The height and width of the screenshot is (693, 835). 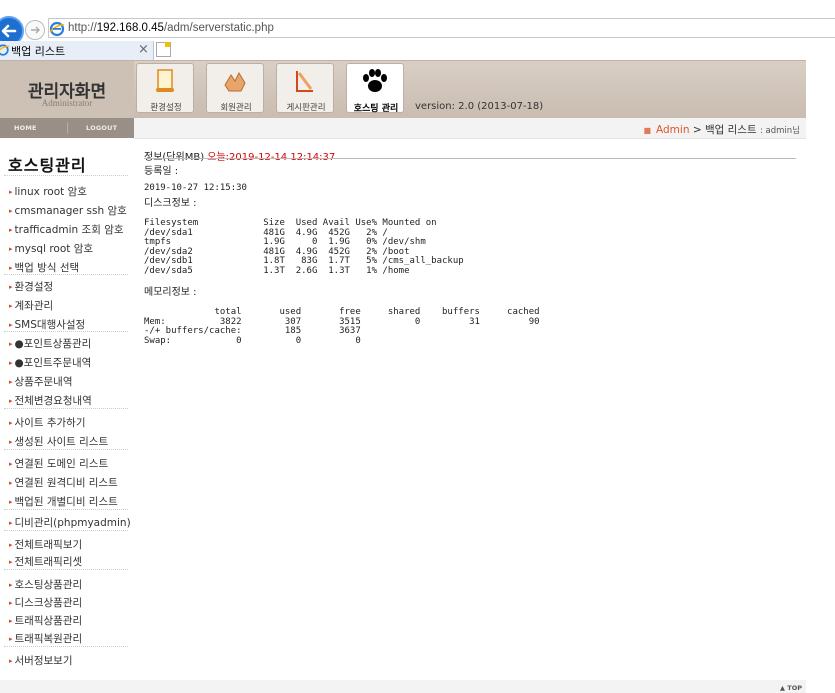 I want to click on sidebar-item-trafficadmin: trafficadmin 조회 암호, so click(x=66, y=229).